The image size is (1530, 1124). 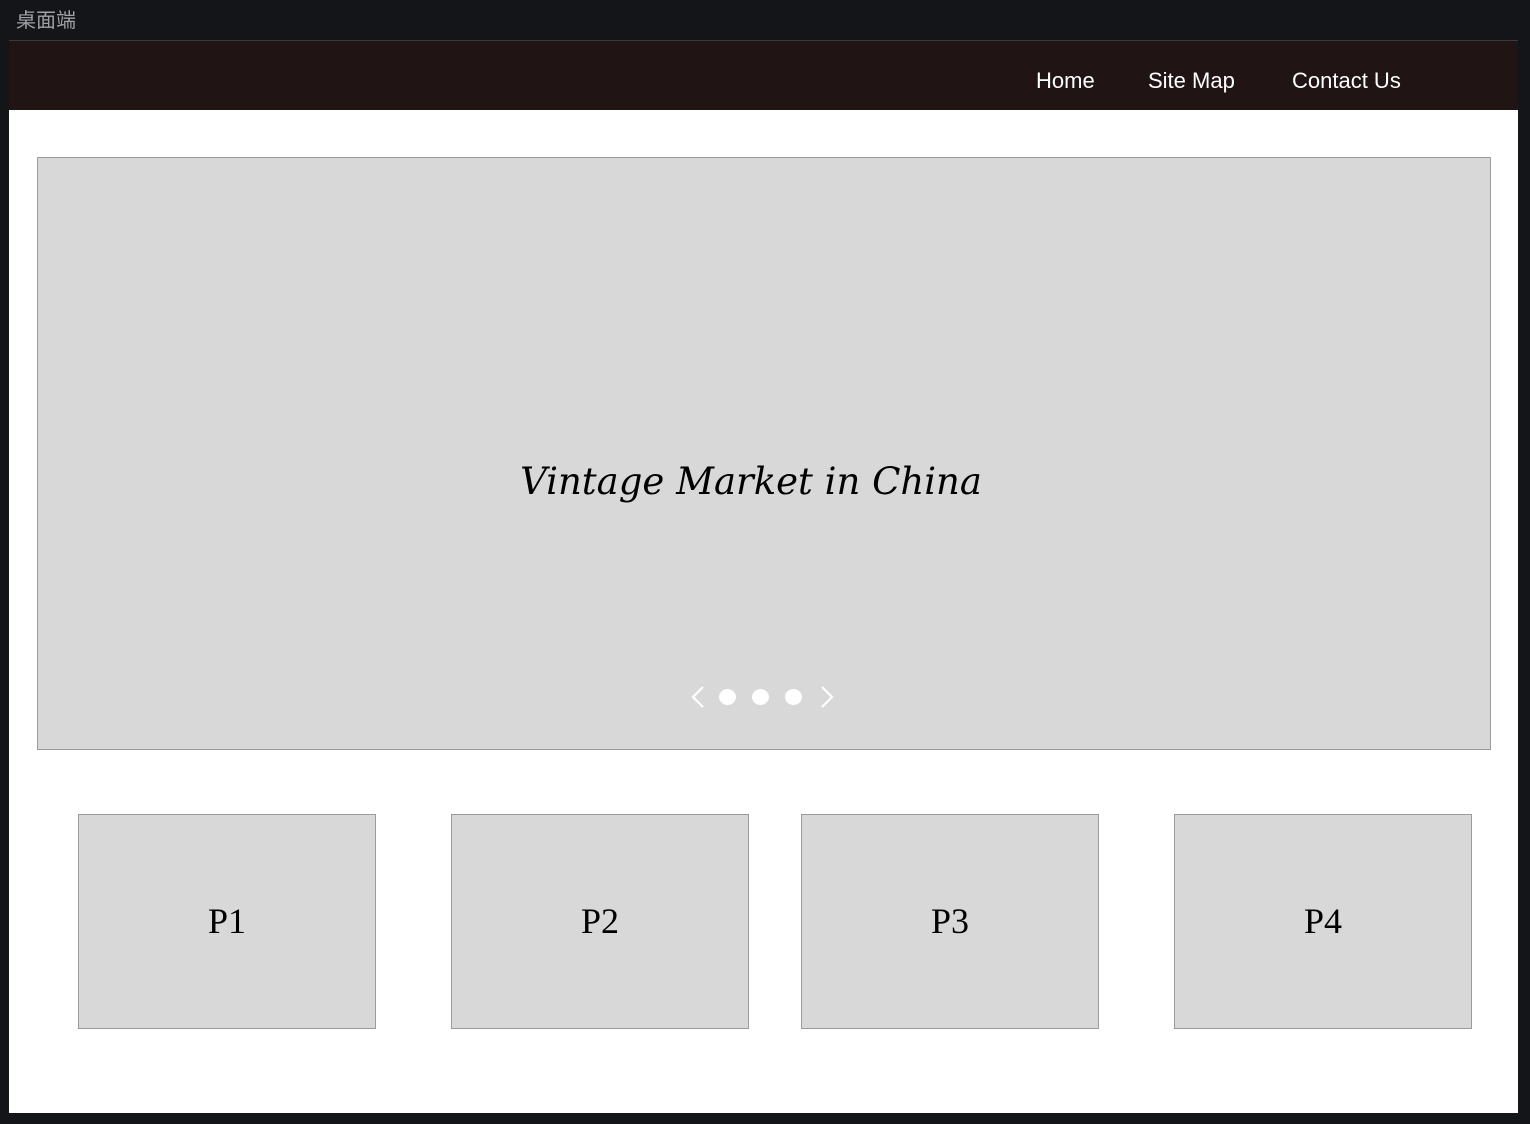 What do you see at coordinates (1346, 81) in the screenshot?
I see `nav-link-contact-us: Contact Us` at bounding box center [1346, 81].